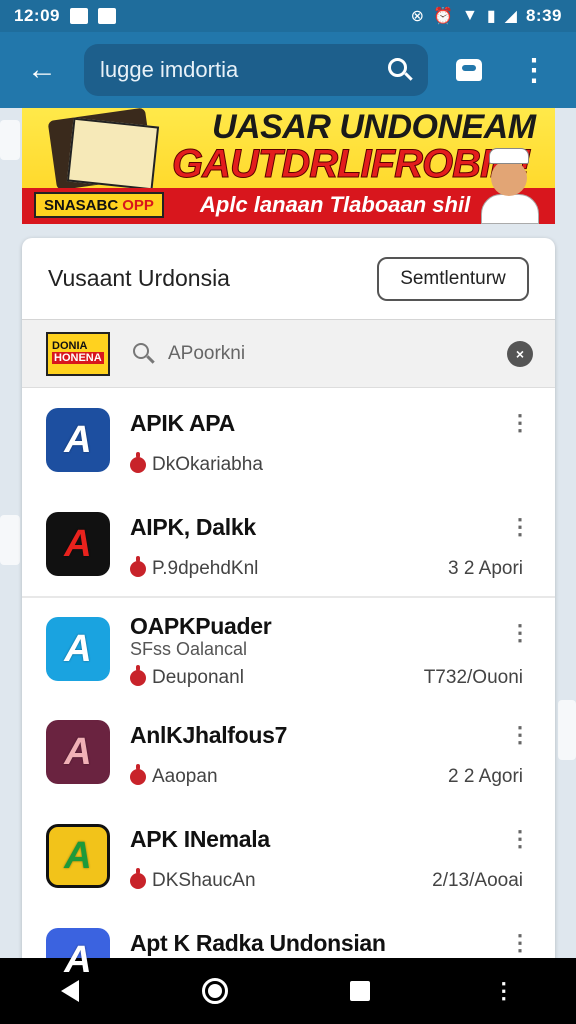  Describe the element at coordinates (37, 15) in the screenshot. I see `status-time: 12:09` at that location.